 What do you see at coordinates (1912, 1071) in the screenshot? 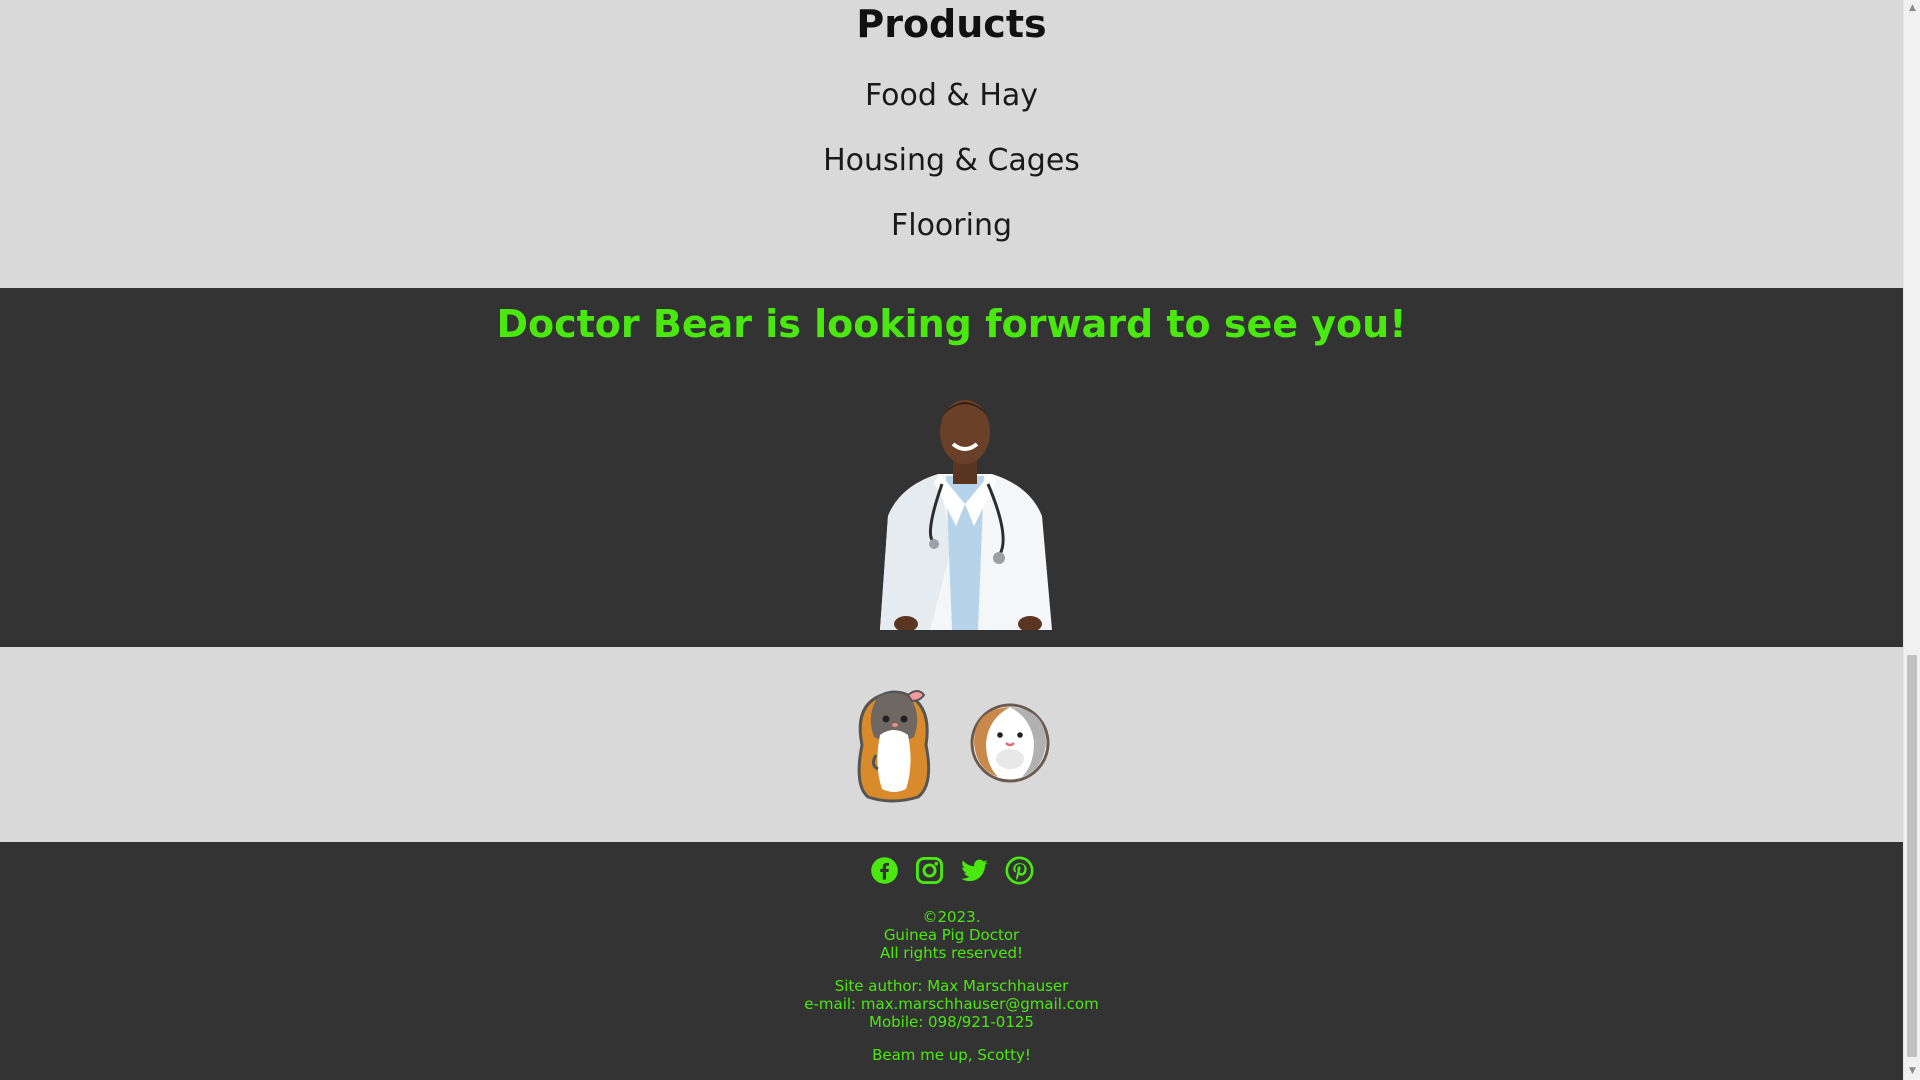
I see `scroll-down-arrow-icon: ▼` at bounding box center [1912, 1071].